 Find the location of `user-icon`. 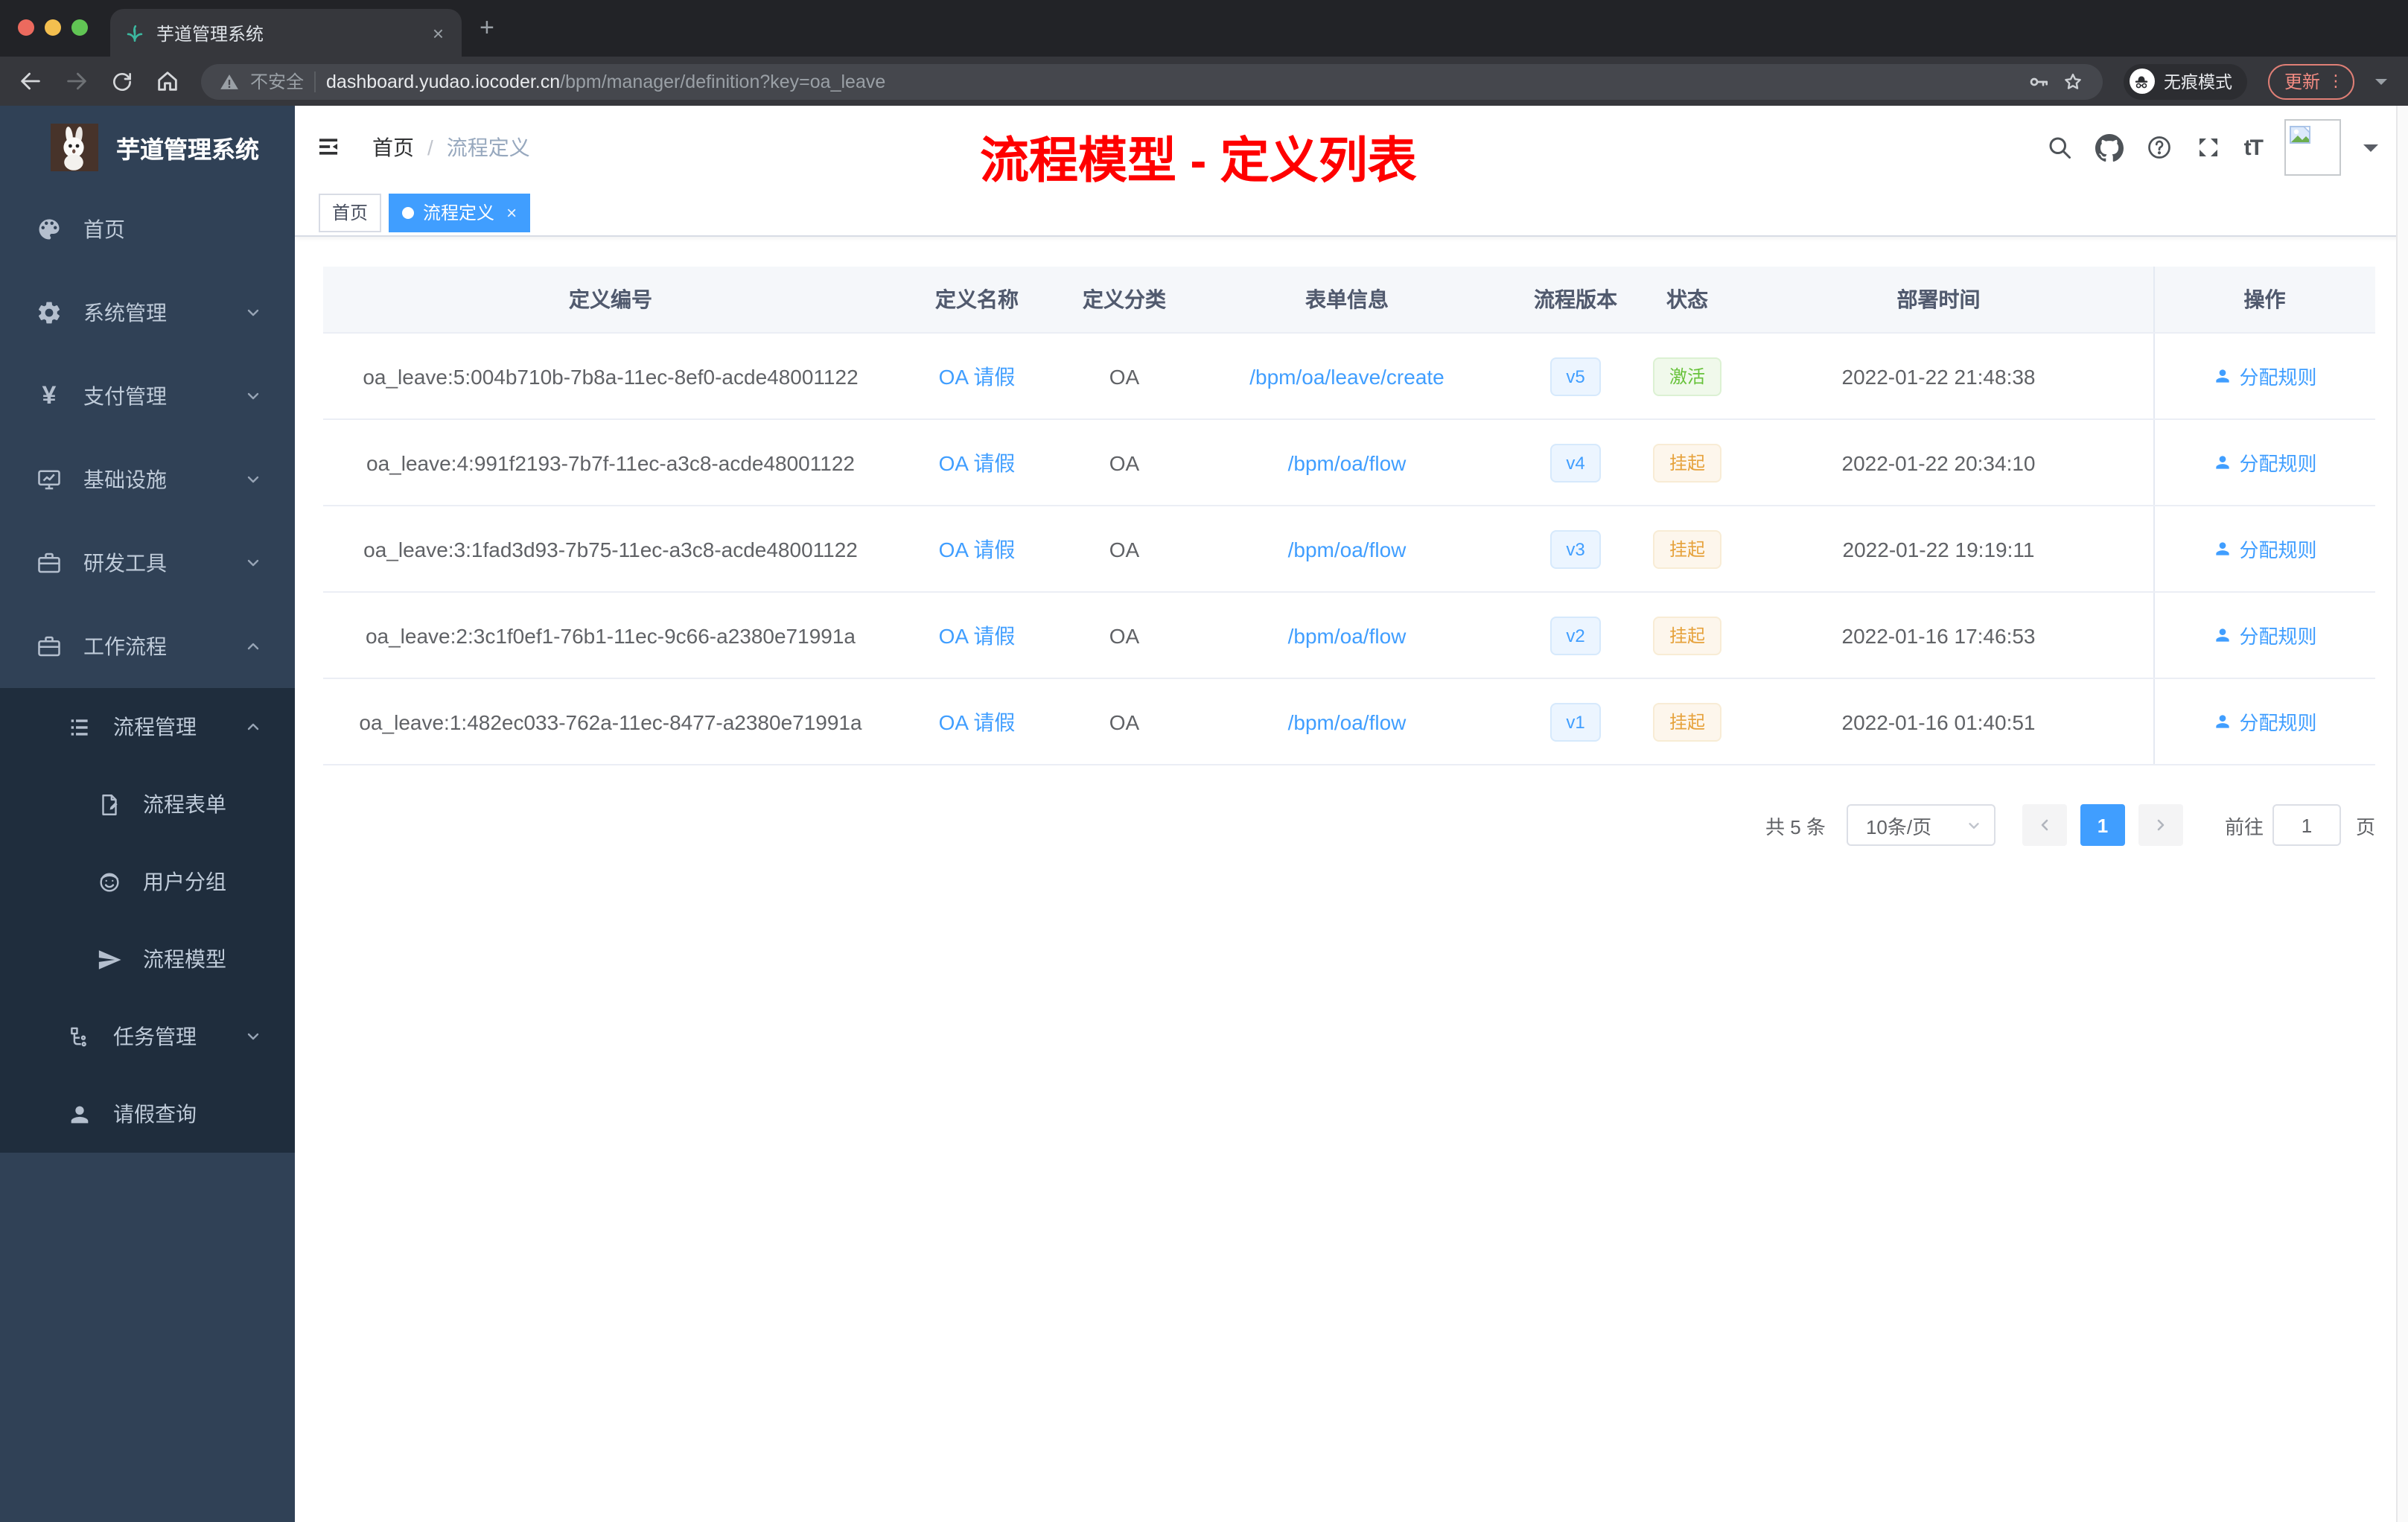

user-icon is located at coordinates (2222, 376).